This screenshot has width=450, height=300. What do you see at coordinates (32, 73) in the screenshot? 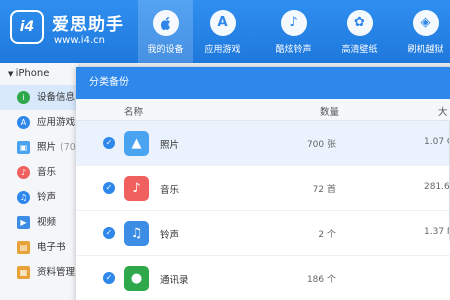
I see `device-name: iPhone` at bounding box center [32, 73].